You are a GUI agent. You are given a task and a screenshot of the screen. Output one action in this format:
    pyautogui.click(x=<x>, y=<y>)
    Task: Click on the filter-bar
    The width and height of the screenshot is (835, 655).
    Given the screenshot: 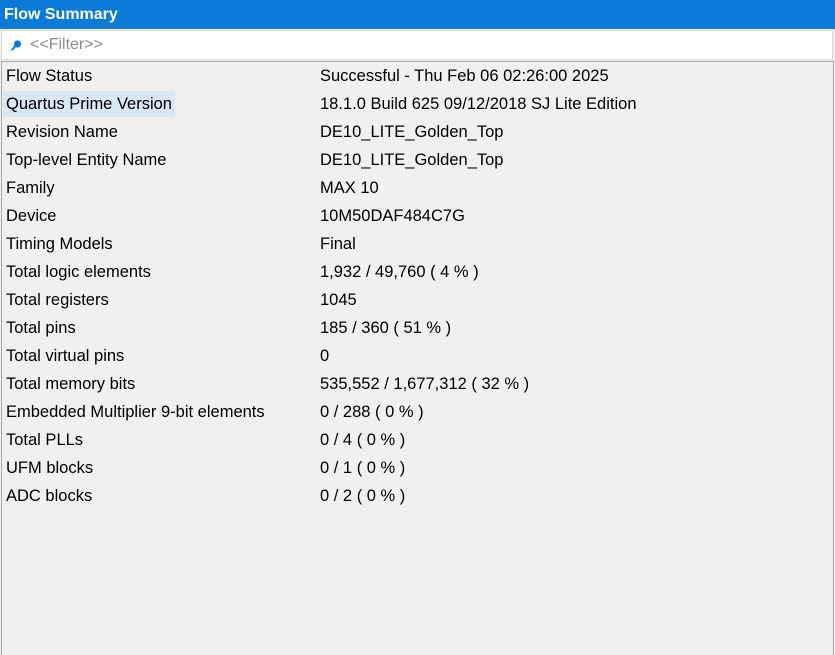 What is the action you would take?
    pyautogui.click(x=417, y=45)
    